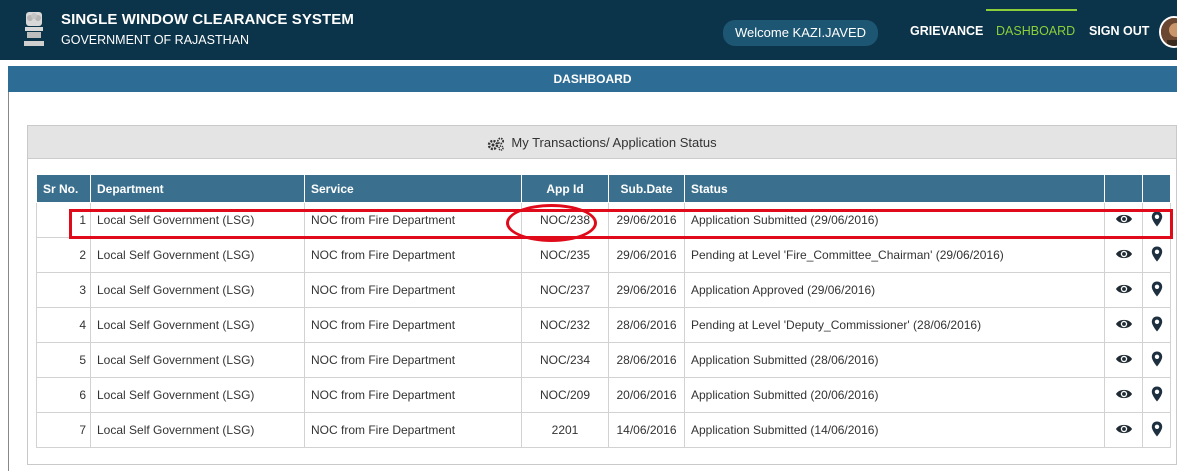 This screenshot has height=471, width=1177. I want to click on gears-icon, so click(496, 144).